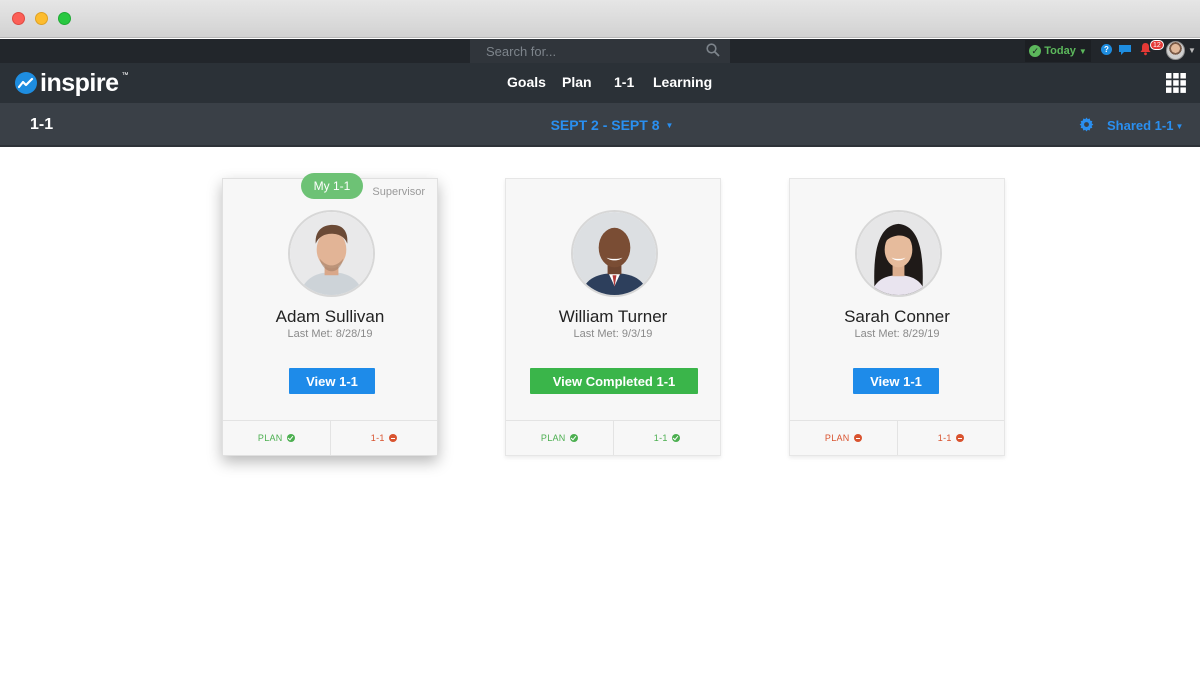 The width and height of the screenshot is (1200, 686). Describe the element at coordinates (79, 82) in the screenshot. I see `brand-name: inspire` at that location.